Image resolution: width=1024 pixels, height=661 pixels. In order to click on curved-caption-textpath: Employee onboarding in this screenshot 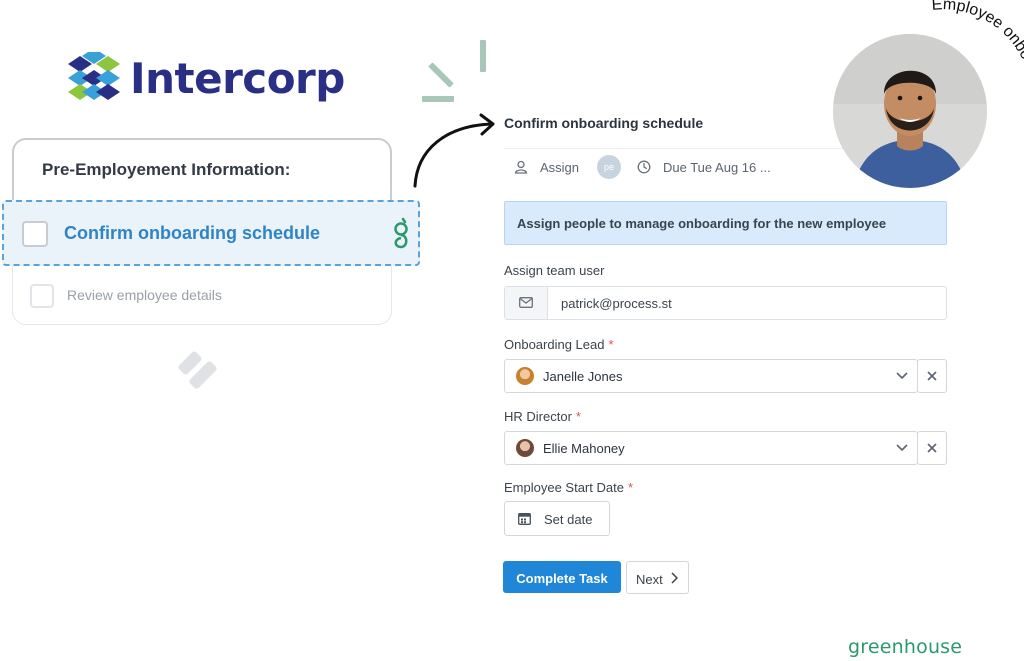, I will do `click(977, 52)`.